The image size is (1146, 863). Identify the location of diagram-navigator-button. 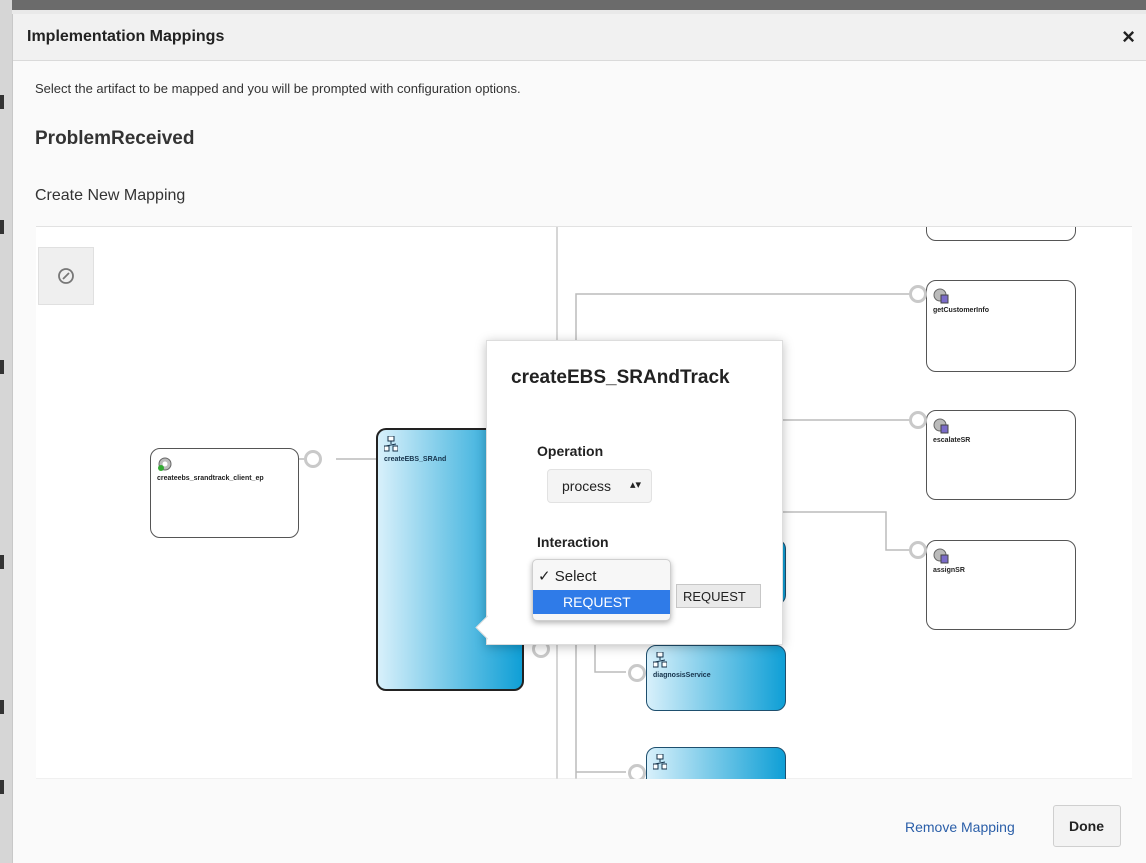
(66, 276).